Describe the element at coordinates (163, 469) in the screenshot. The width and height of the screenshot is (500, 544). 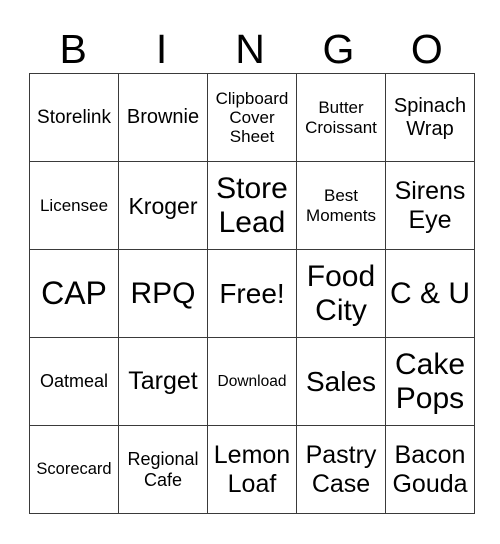
I see `bingo-cell: Regional Cafe` at that location.